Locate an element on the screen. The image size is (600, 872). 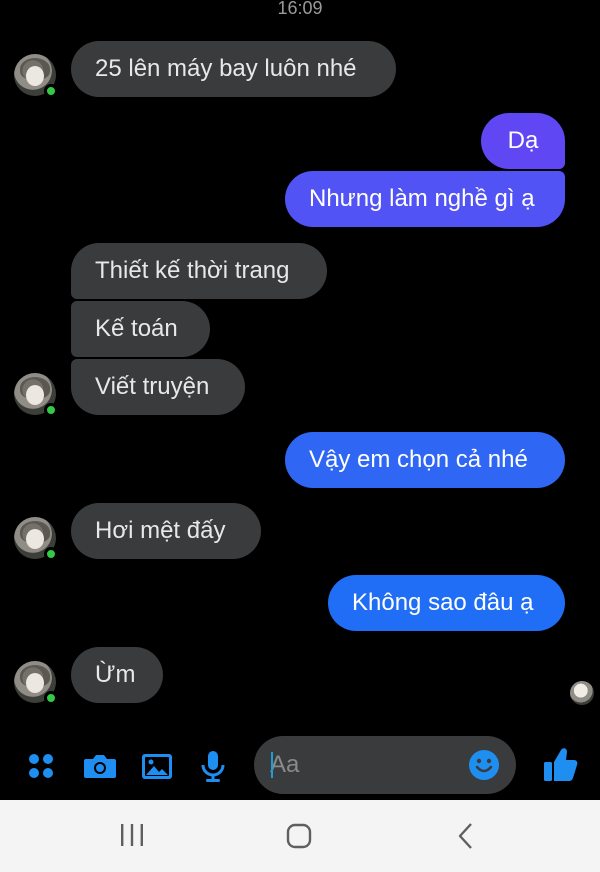
android-navigation-bar is located at coordinates (300, 836).